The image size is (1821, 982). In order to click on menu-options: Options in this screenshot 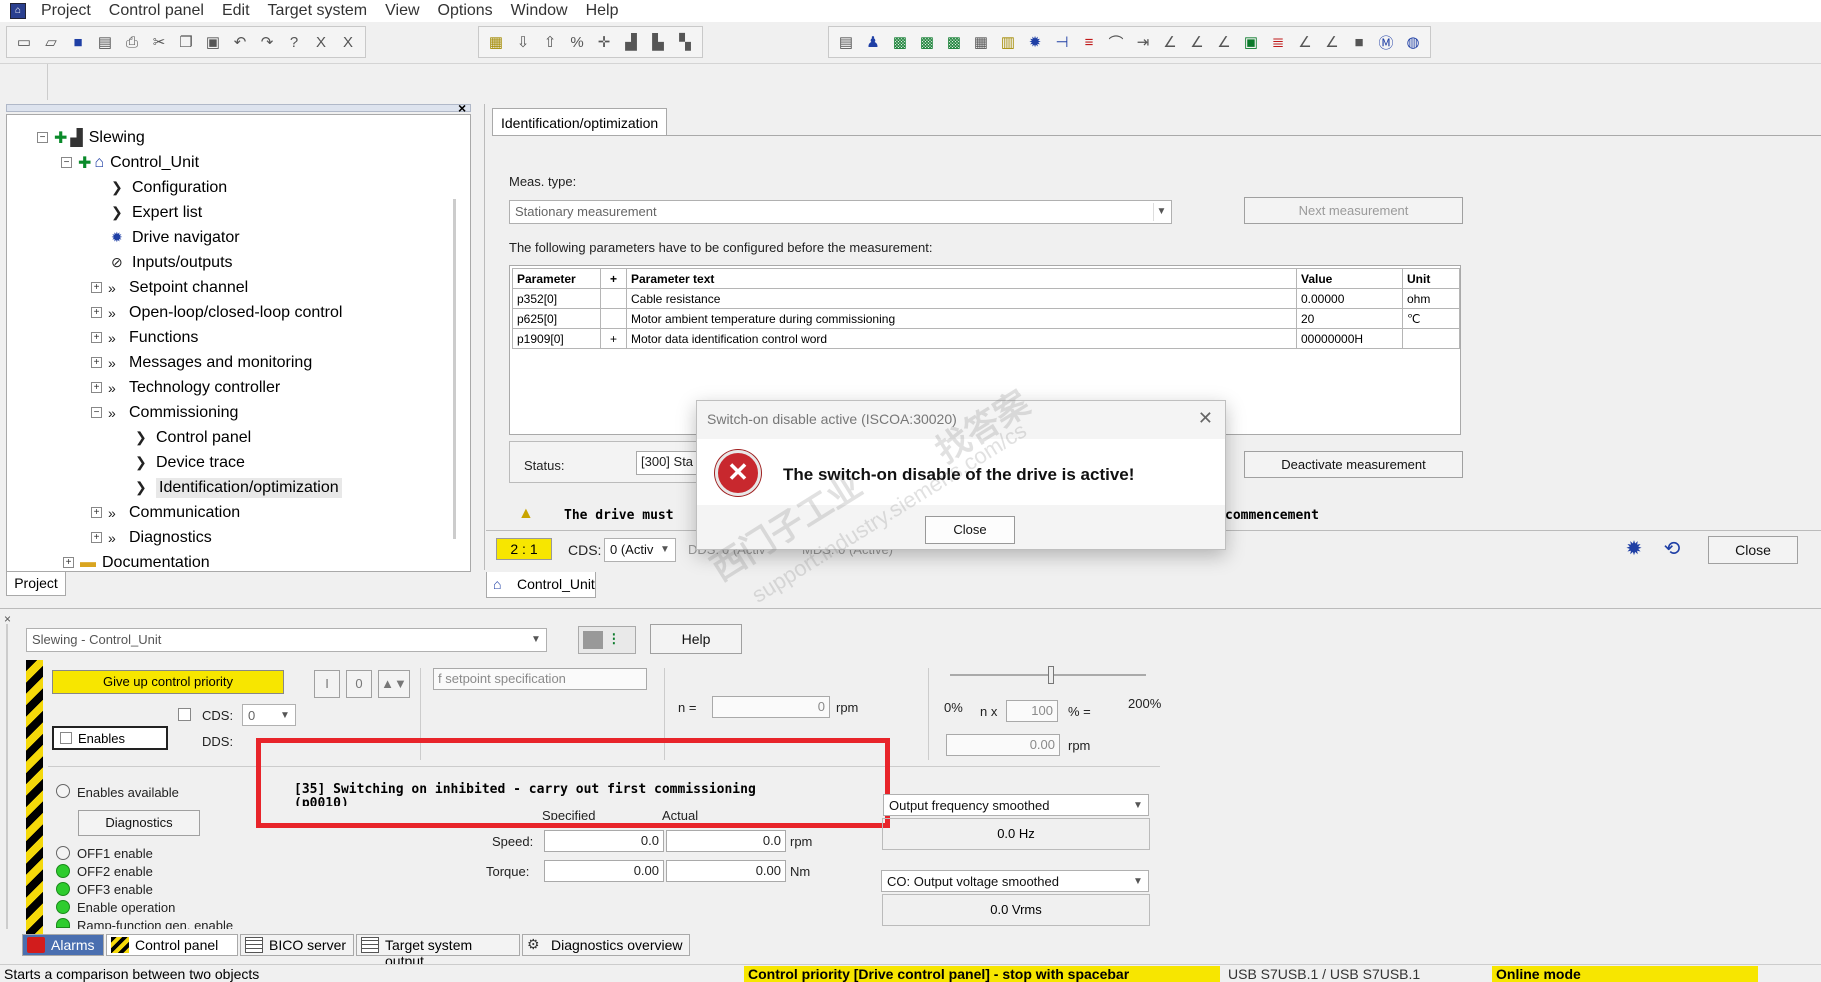, I will do `click(465, 11)`.